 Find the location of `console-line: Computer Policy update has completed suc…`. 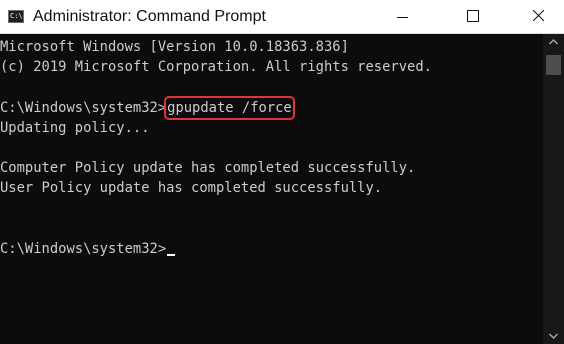

console-line: Computer Policy update has completed suc… is located at coordinates (208, 168).